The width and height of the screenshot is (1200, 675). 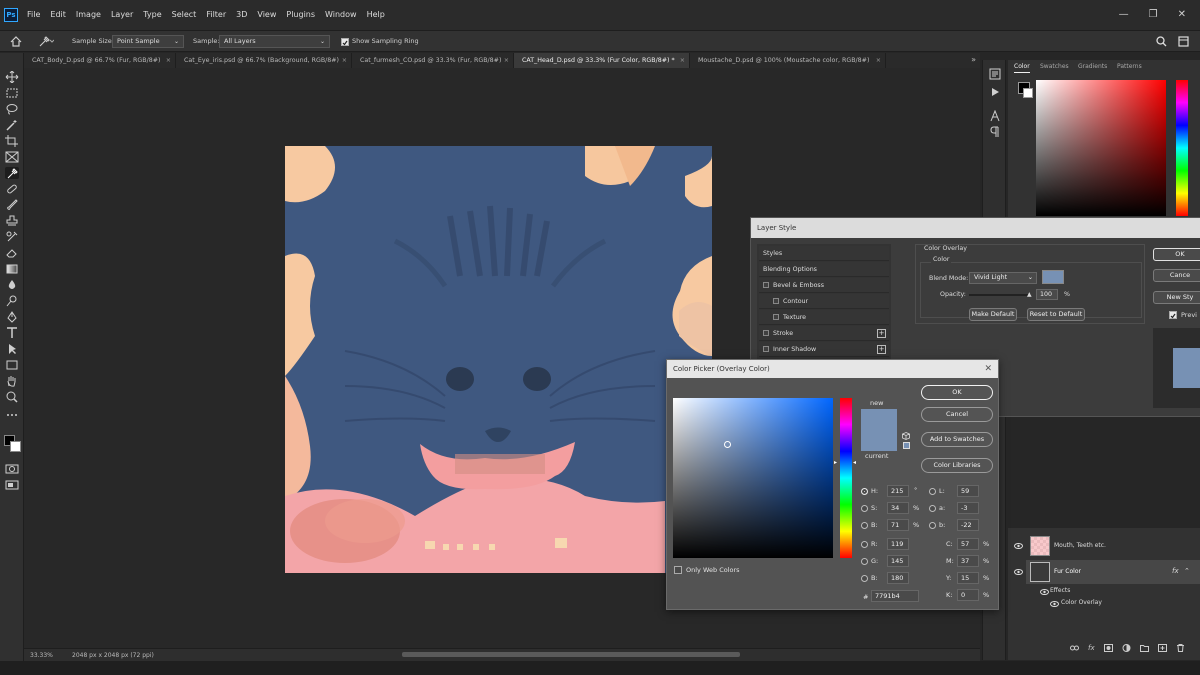 What do you see at coordinates (1180, 649) in the screenshot?
I see `trash-icon` at bounding box center [1180, 649].